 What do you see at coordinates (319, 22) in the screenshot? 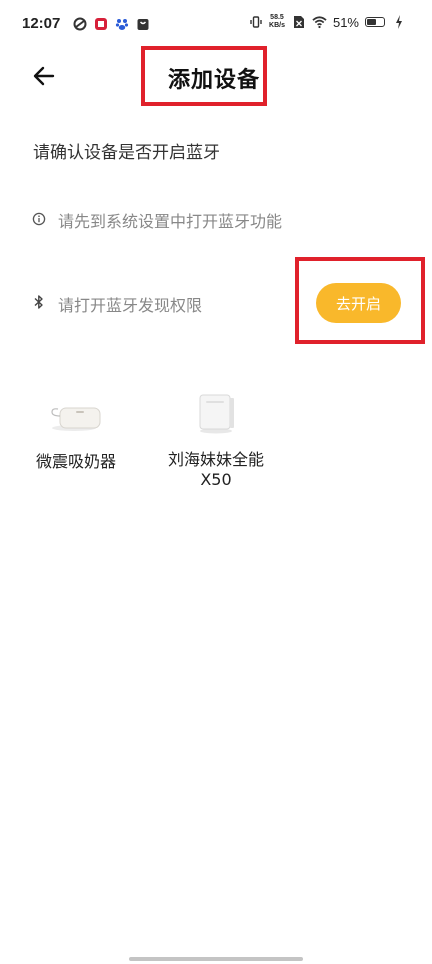
I see `wifi-icon` at bounding box center [319, 22].